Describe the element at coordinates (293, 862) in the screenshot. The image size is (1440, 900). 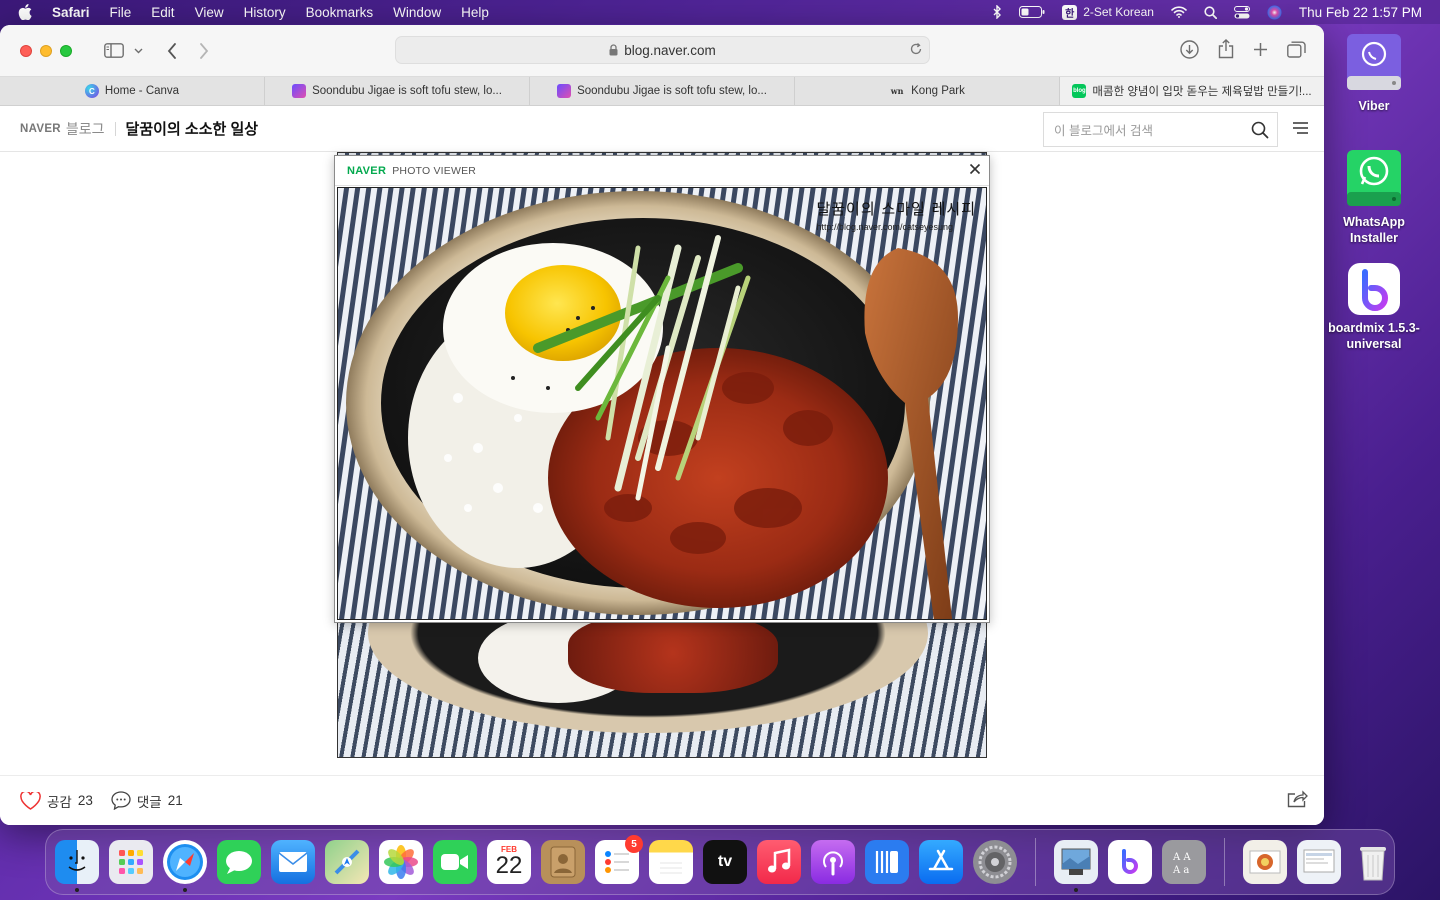
I see `mail-icon` at that location.